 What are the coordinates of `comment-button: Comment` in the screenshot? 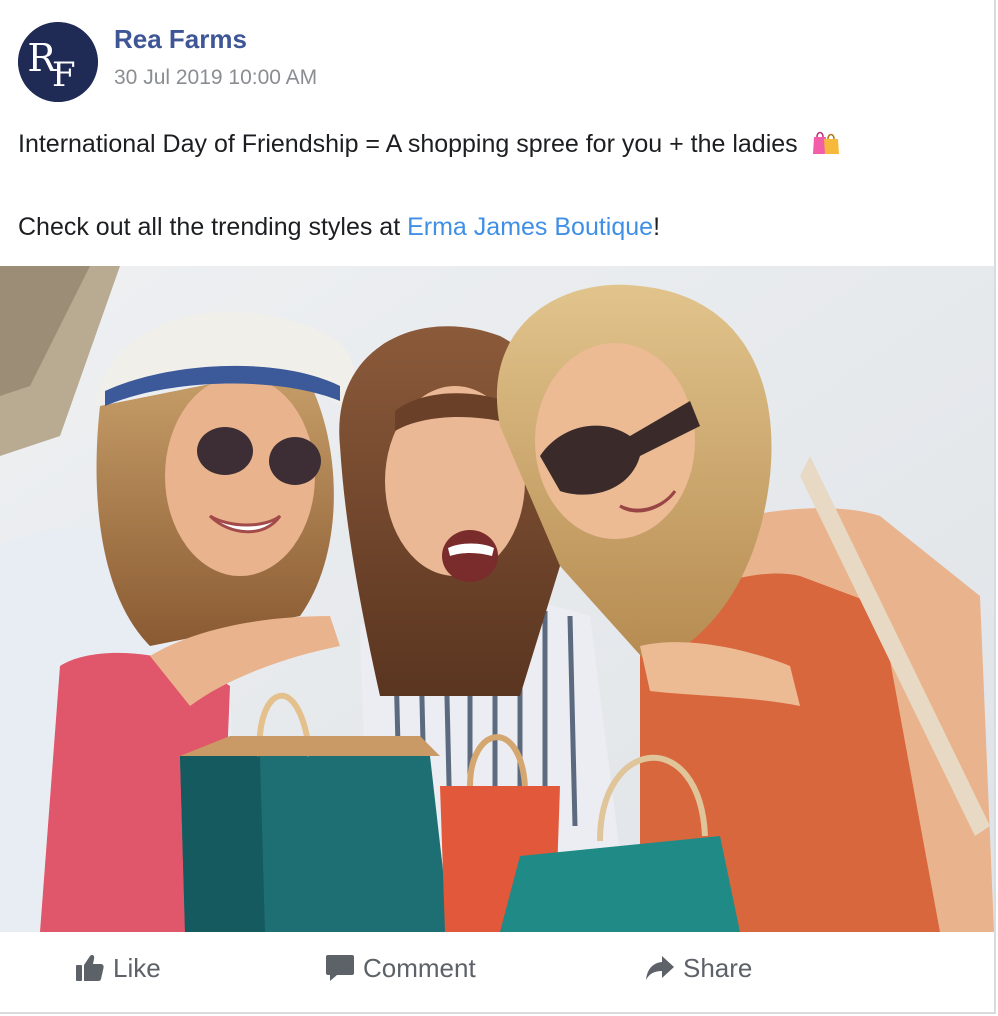 It's located at (400, 968).